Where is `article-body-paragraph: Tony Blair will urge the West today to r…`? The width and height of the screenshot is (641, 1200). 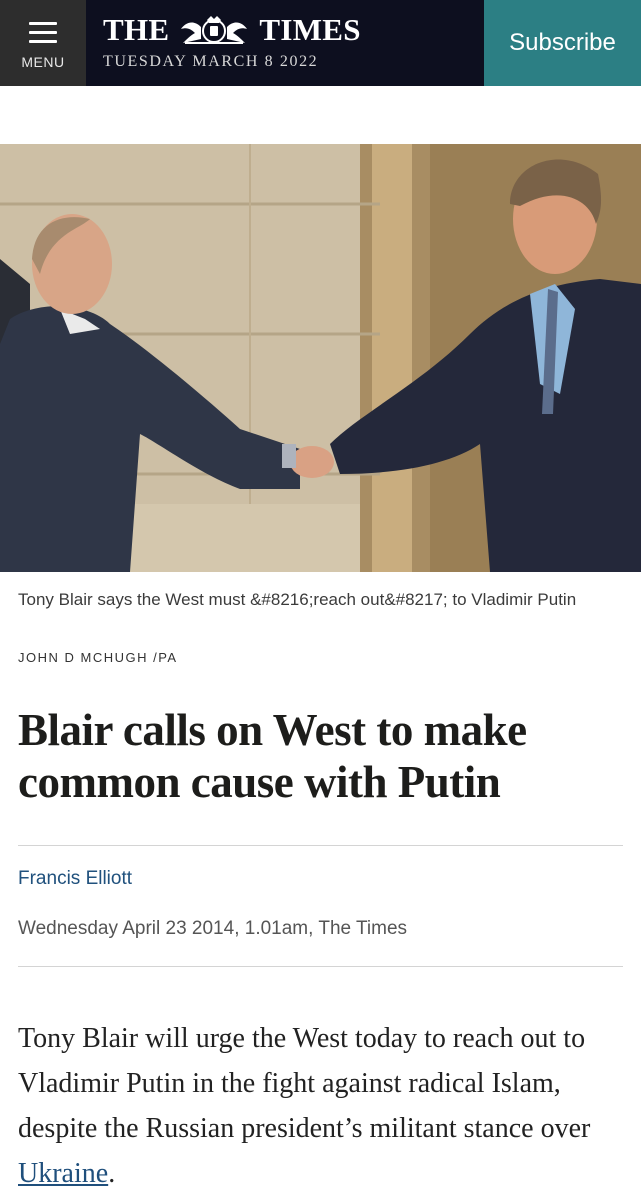
article-body-paragraph: Tony Blair will urge the West today to r… is located at coordinates (323, 1106).